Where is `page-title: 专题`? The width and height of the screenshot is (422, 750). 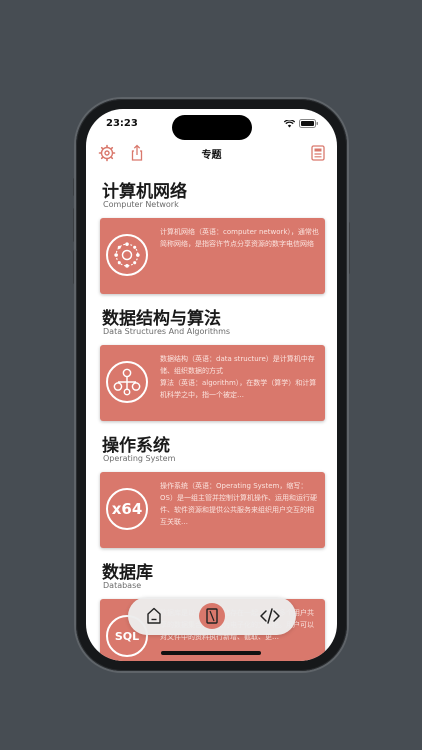
page-title: 专题 is located at coordinates (211, 155).